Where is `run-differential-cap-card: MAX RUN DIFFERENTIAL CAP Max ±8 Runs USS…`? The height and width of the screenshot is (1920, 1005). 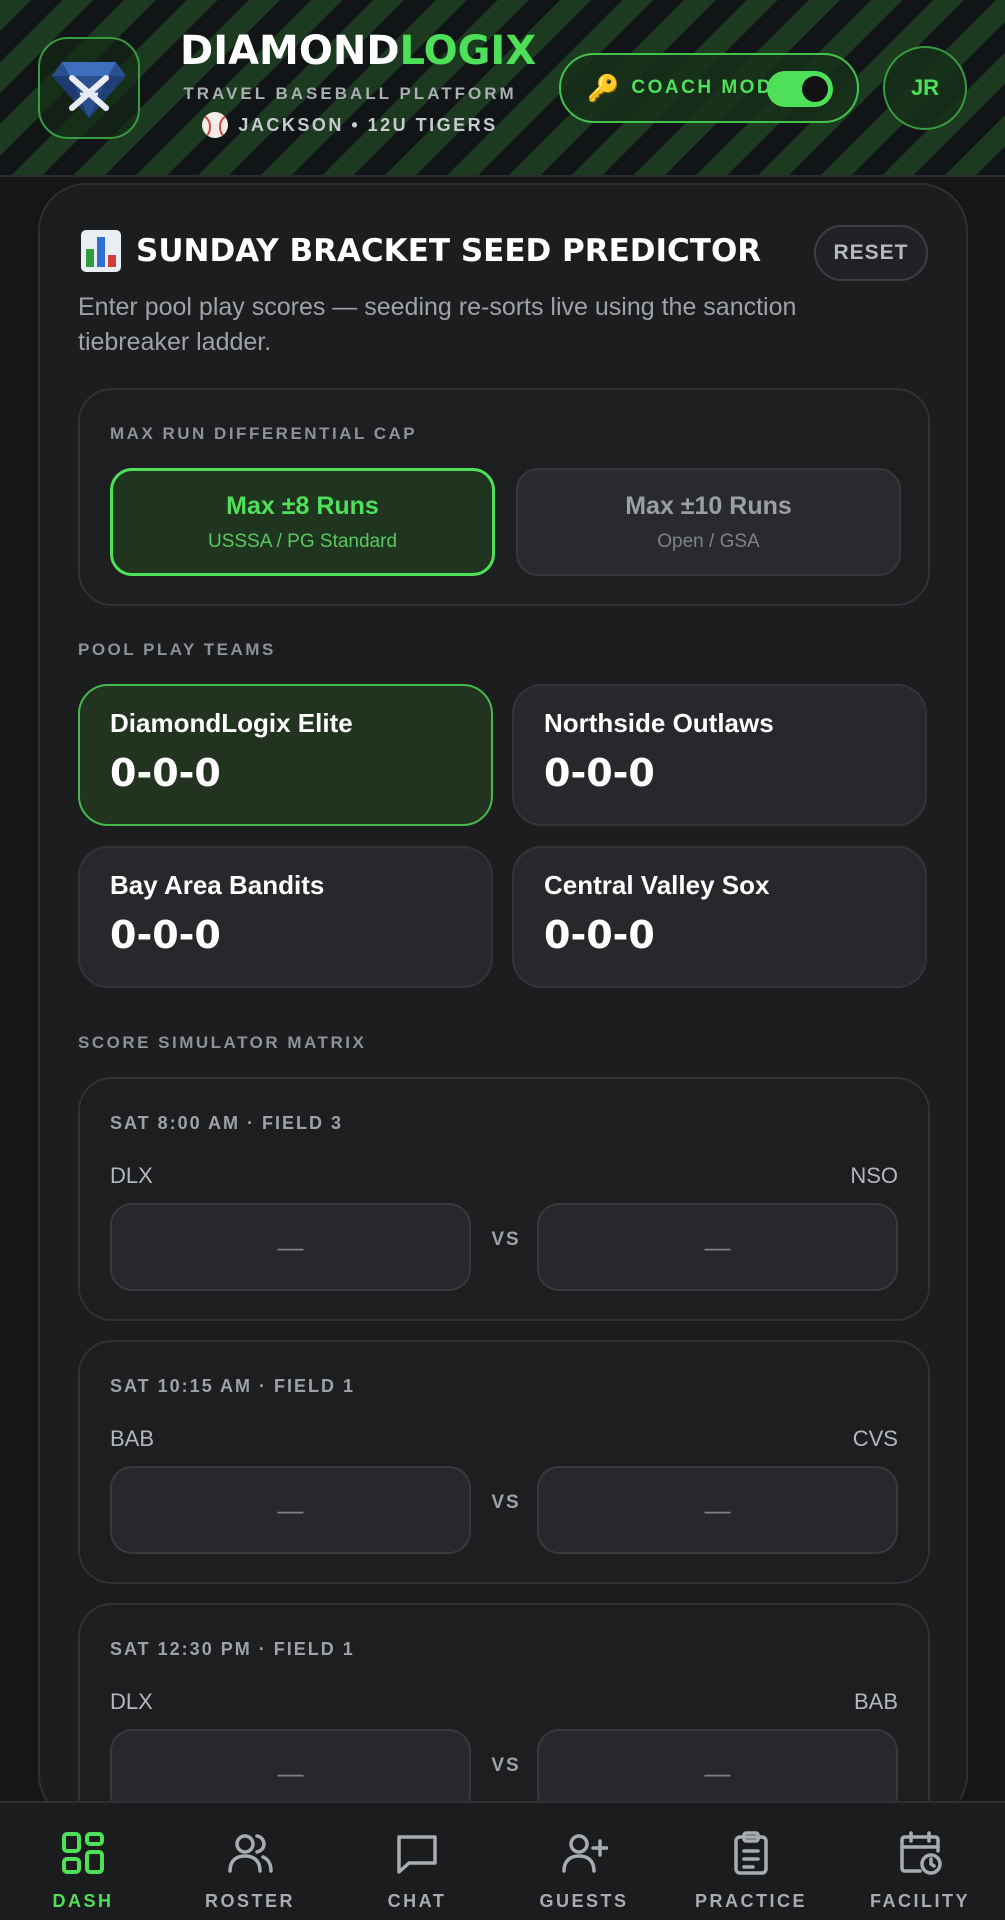
run-differential-cap-card: MAX RUN DIFFERENTIAL CAP Max ±8 Runs USS… is located at coordinates (504, 497).